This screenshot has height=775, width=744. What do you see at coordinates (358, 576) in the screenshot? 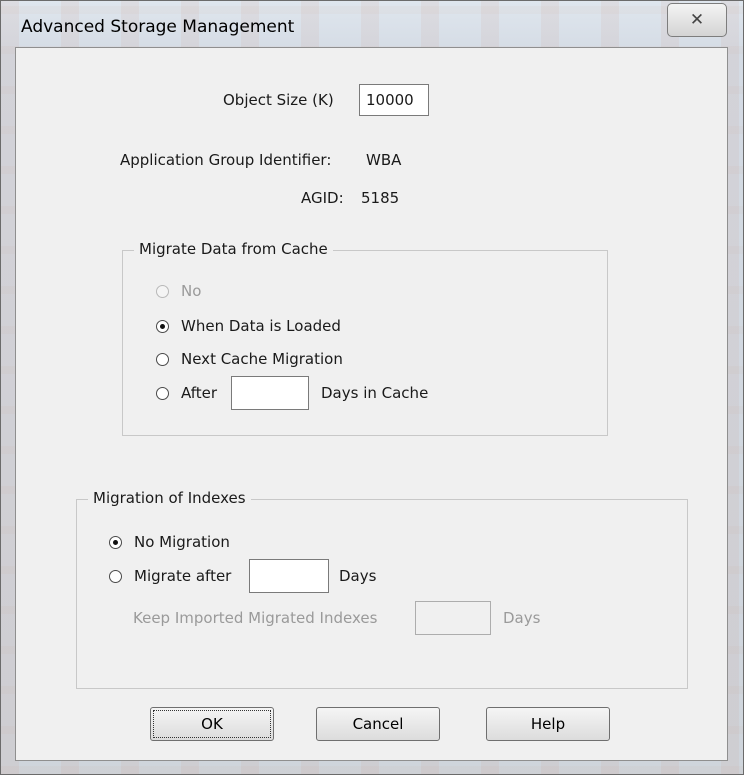
I see `migrate-after-days-suffix: Days` at bounding box center [358, 576].